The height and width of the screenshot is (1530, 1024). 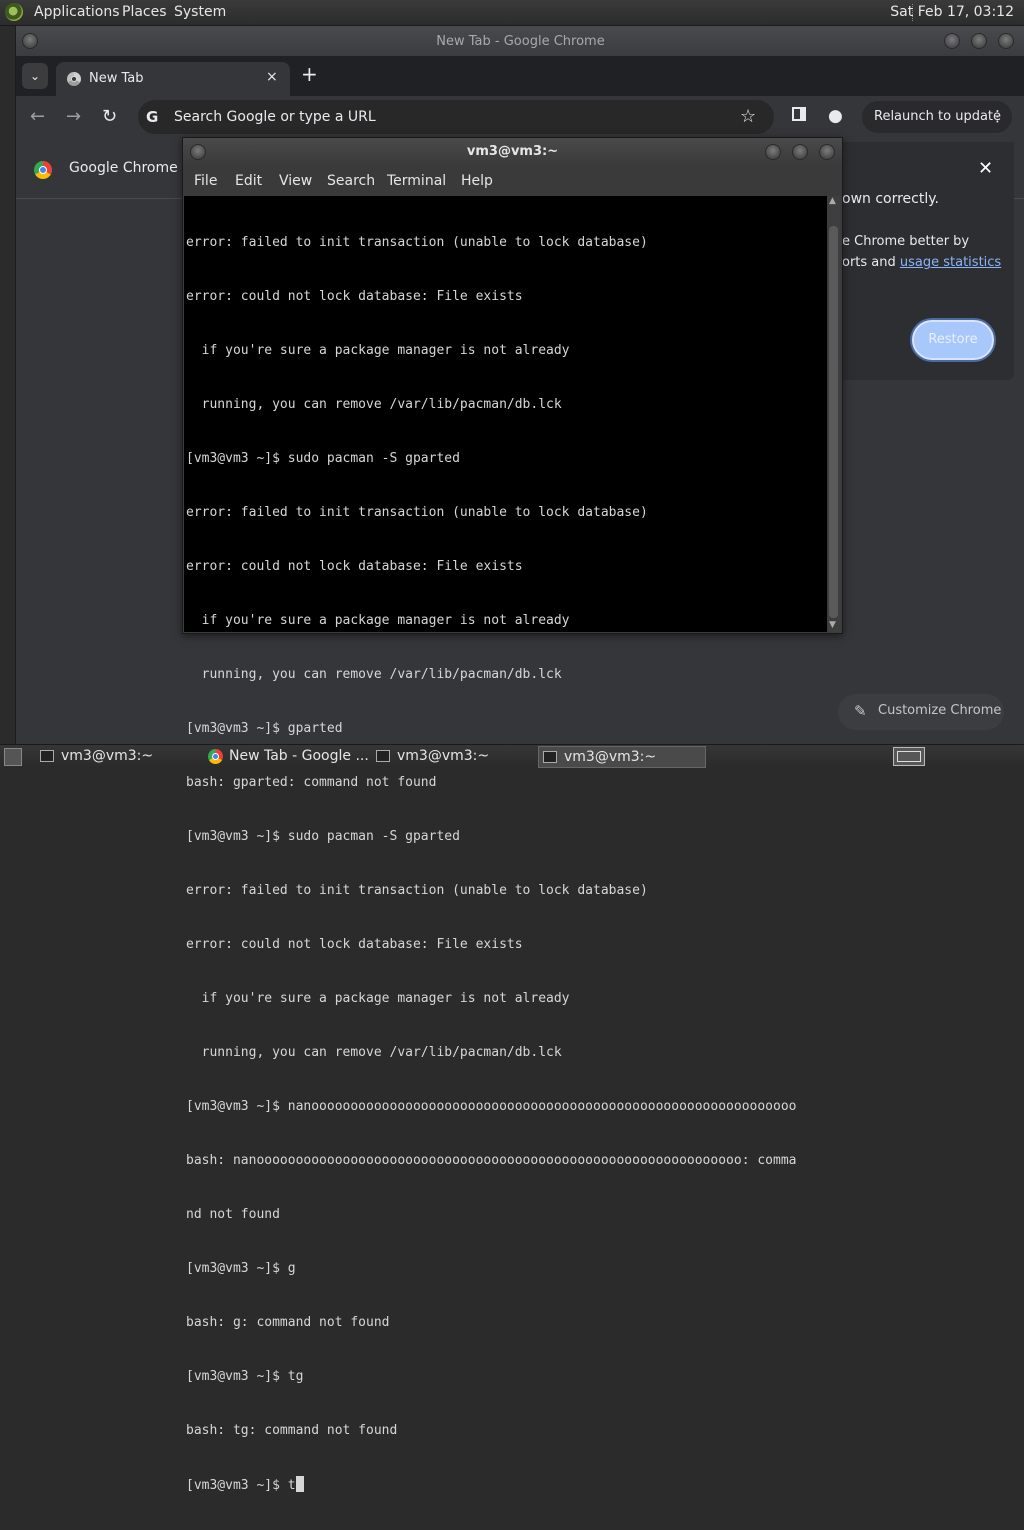 I want to click on back-icon: ←, so click(x=37, y=116).